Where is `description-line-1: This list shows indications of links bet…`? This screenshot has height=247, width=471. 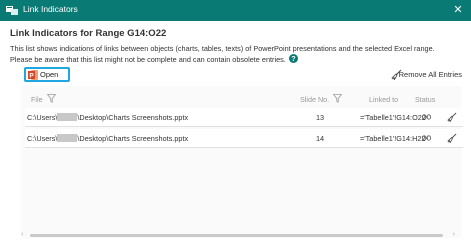 description-line-1: This list shows indications of links bet… is located at coordinates (222, 48).